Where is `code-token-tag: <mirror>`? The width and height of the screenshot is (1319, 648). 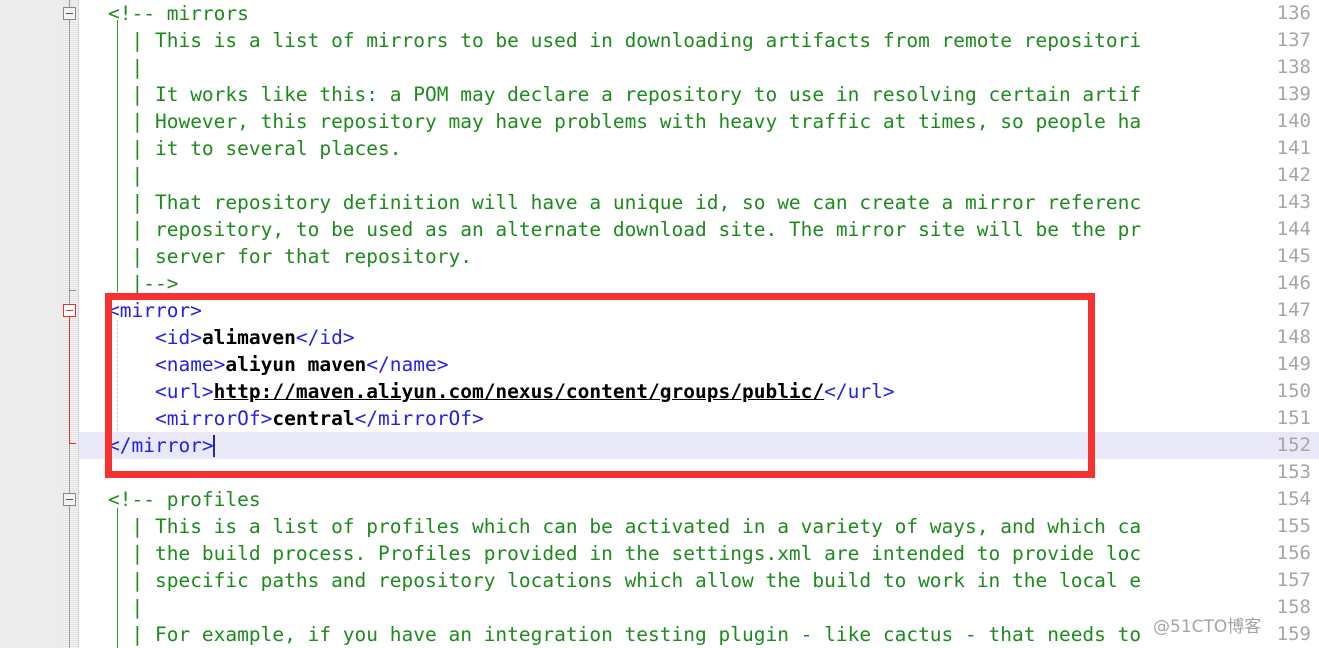
code-token-tag: <mirror> is located at coordinates (155, 310).